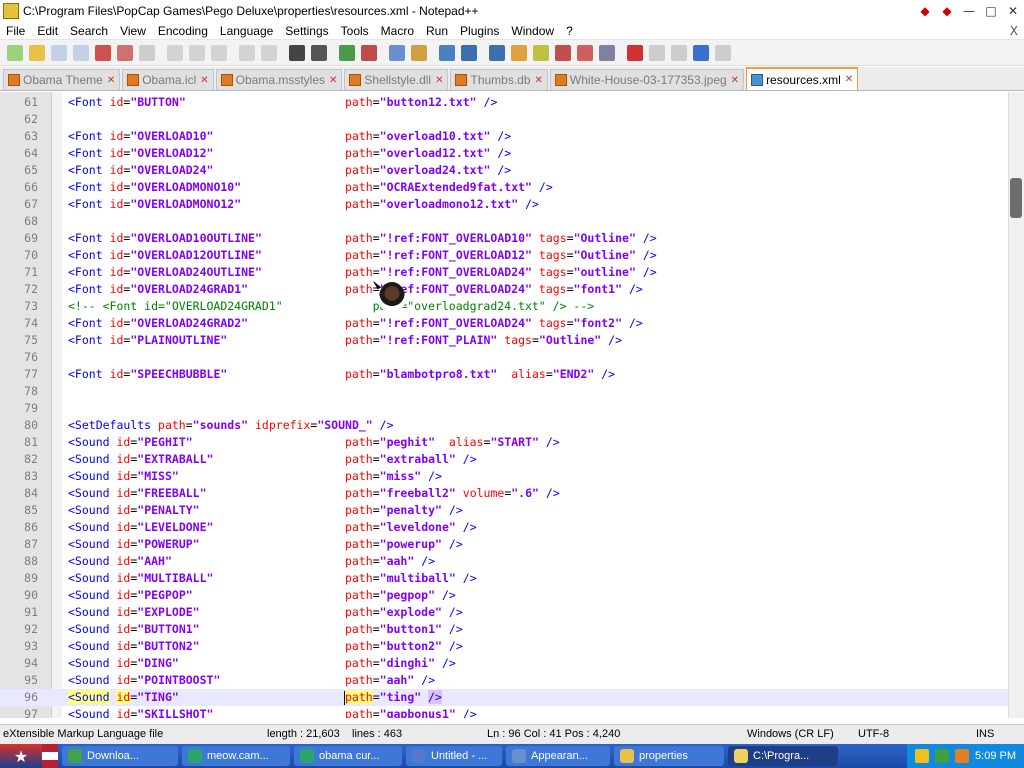  I want to click on run-macro-multiple-icon, so click(701, 52).